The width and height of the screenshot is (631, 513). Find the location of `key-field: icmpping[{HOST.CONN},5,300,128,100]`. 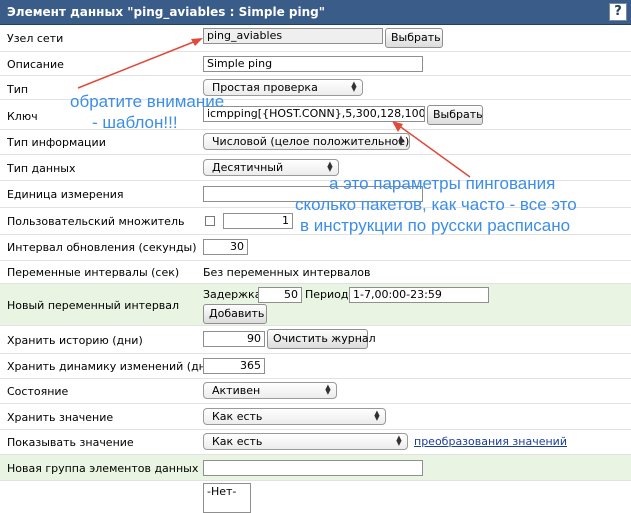

key-field: icmpping[{HOST.CONN},5,300,128,100] is located at coordinates (314, 114).